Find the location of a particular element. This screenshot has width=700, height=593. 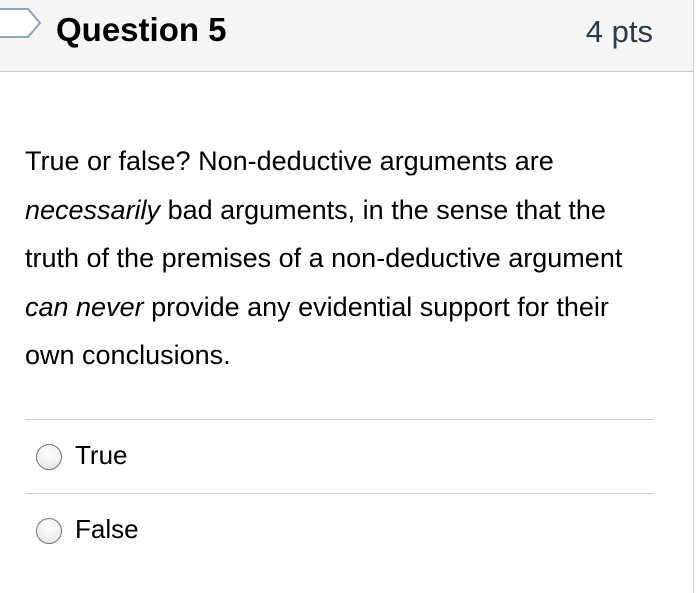

question-points: 4 pts is located at coordinates (619, 31).